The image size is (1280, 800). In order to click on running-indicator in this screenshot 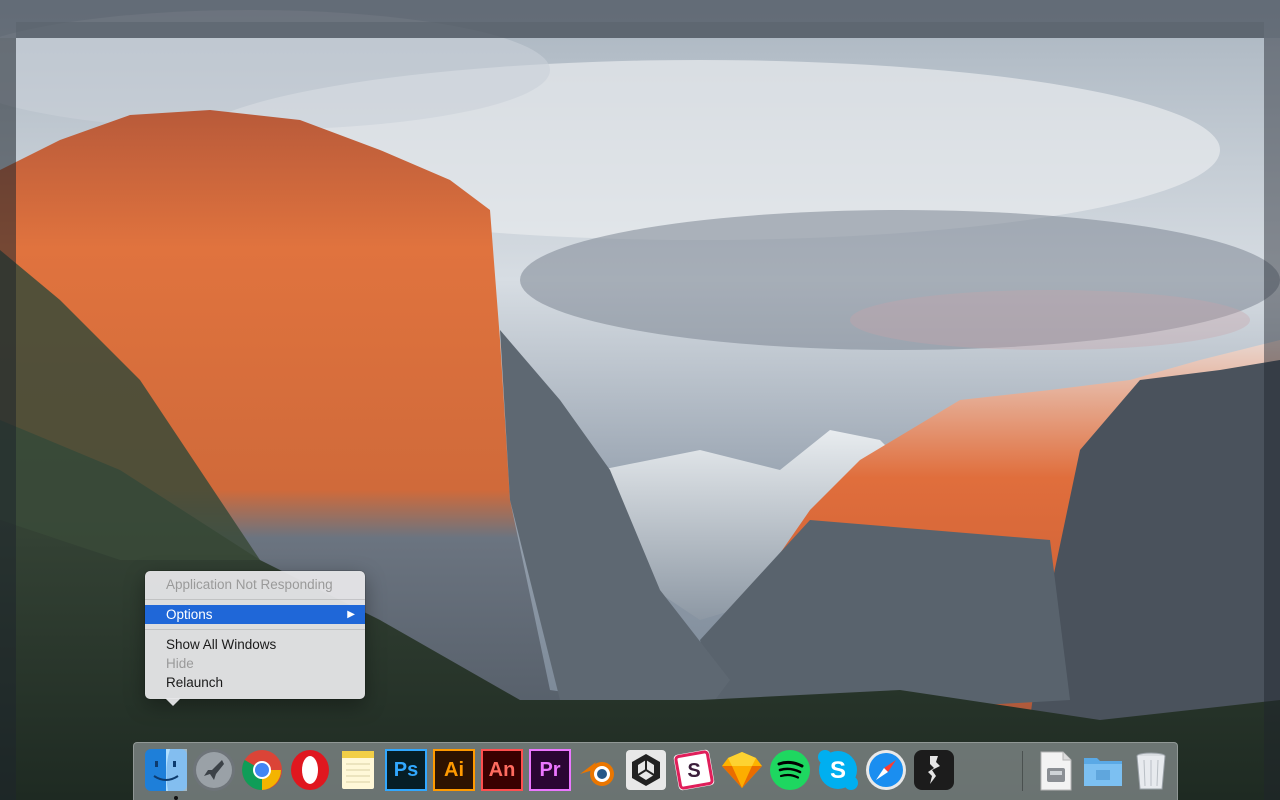, I will do `click(176, 798)`.